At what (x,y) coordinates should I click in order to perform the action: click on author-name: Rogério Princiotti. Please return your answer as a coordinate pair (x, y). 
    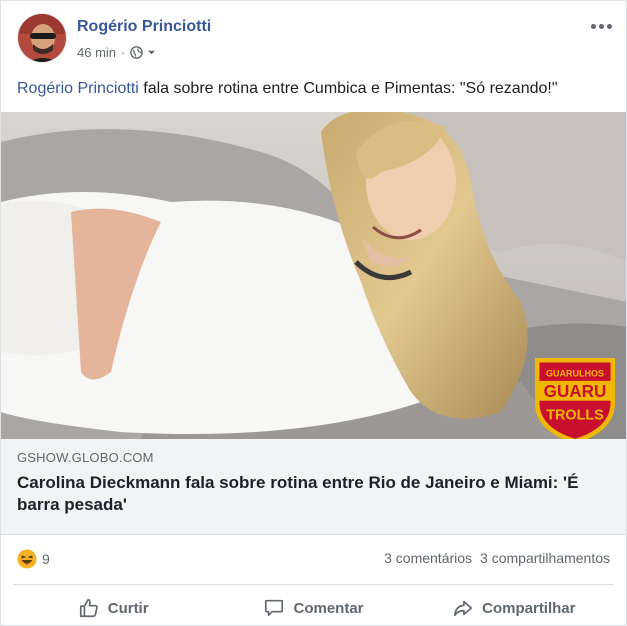
    Looking at the image, I should click on (144, 27).